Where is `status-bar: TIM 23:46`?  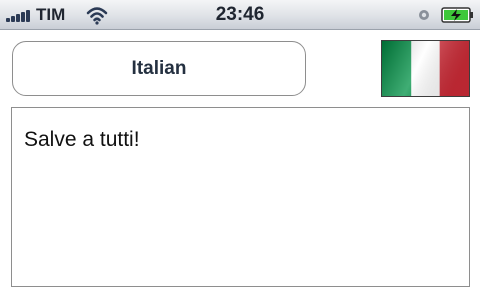 status-bar: TIM 23:46 is located at coordinates (240, 15).